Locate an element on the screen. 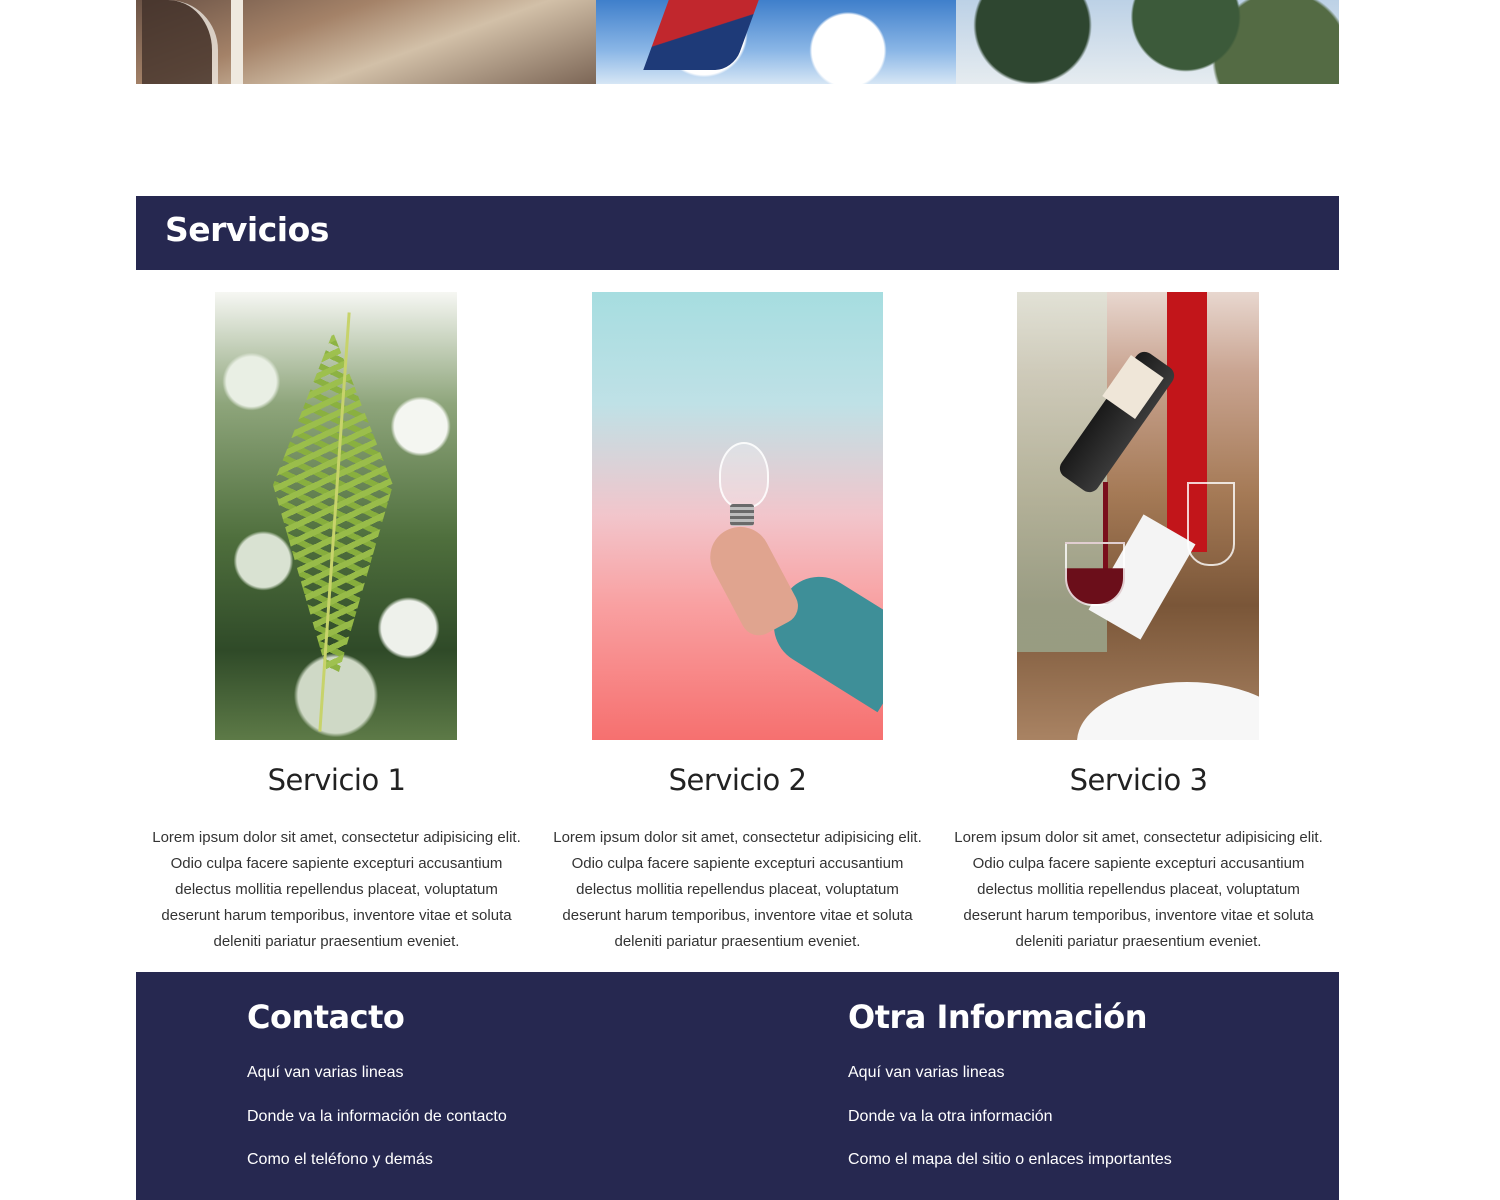 The image size is (1500, 1200). hero-banner-image is located at coordinates (737, 42).